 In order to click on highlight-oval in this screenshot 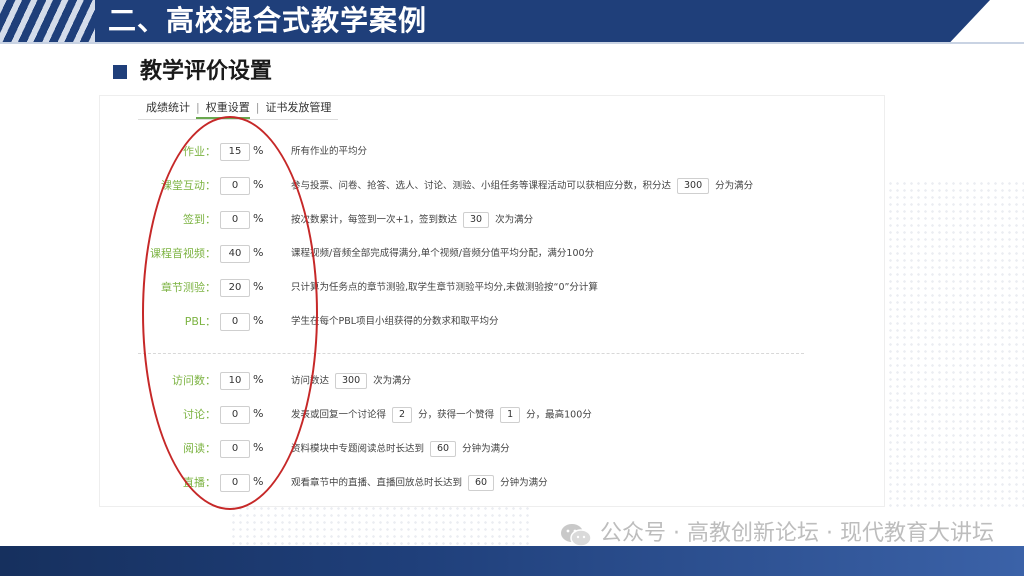, I will do `click(230, 313)`.